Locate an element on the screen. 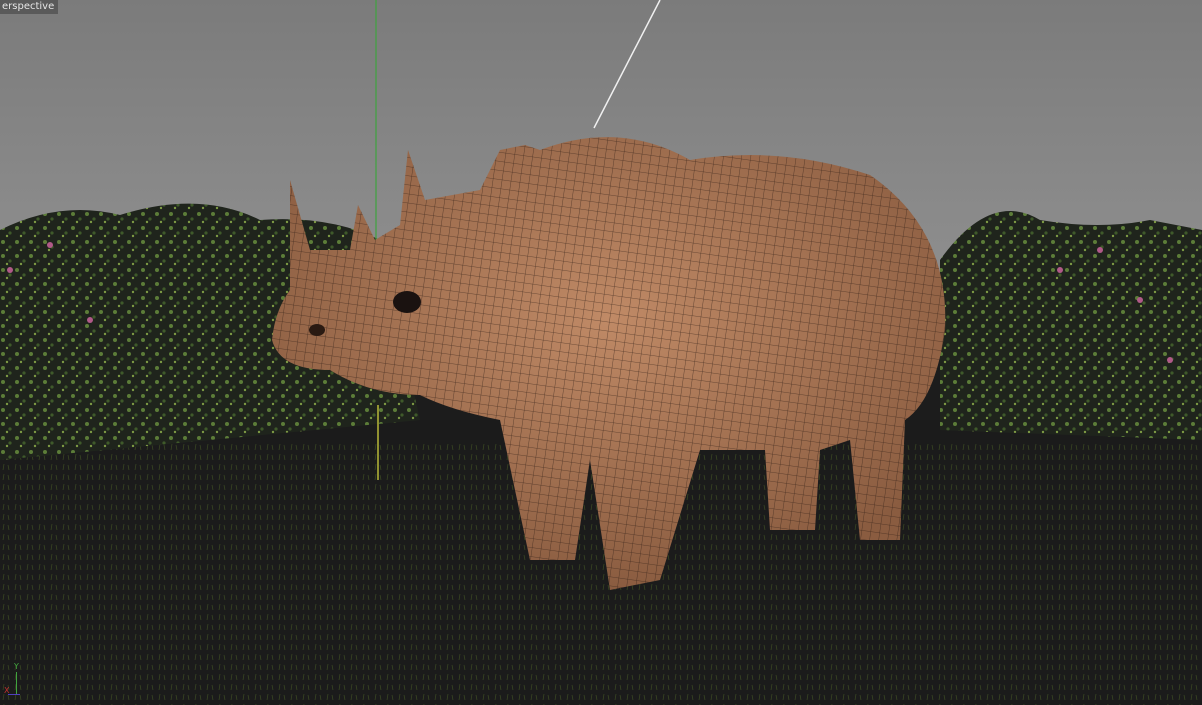 The image size is (1202, 705). rhino-nostril is located at coordinates (317, 330).